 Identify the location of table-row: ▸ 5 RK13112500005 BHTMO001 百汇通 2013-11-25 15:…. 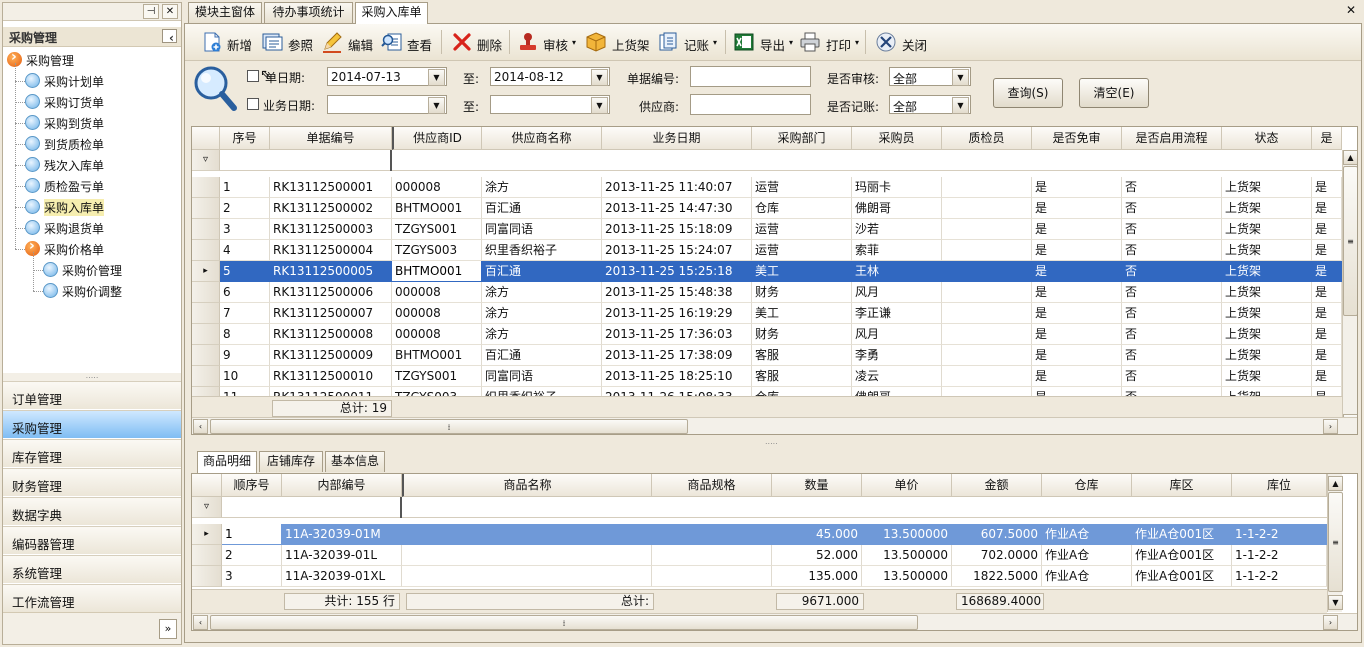
(767, 271).